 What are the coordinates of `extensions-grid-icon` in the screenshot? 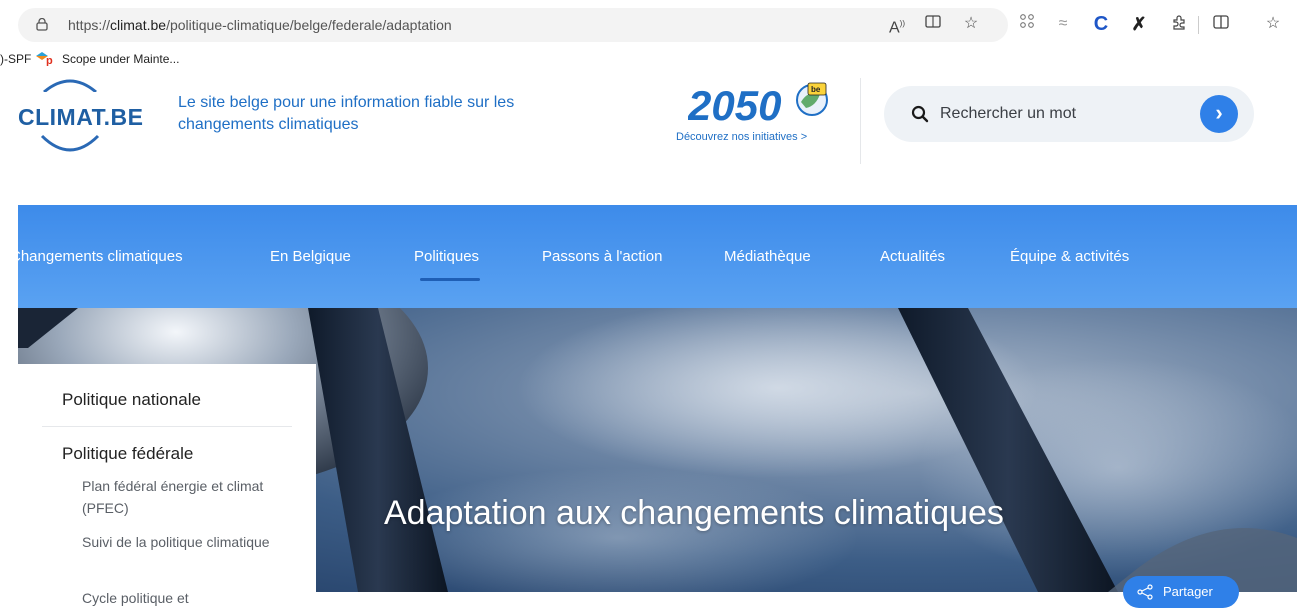 It's located at (1027, 24).